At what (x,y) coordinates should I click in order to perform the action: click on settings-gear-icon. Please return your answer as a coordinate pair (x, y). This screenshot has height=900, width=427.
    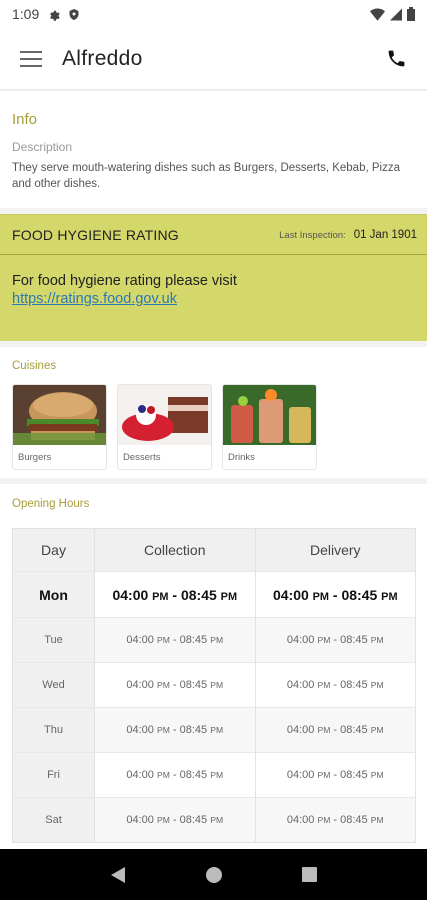
    Looking at the image, I should click on (55, 15).